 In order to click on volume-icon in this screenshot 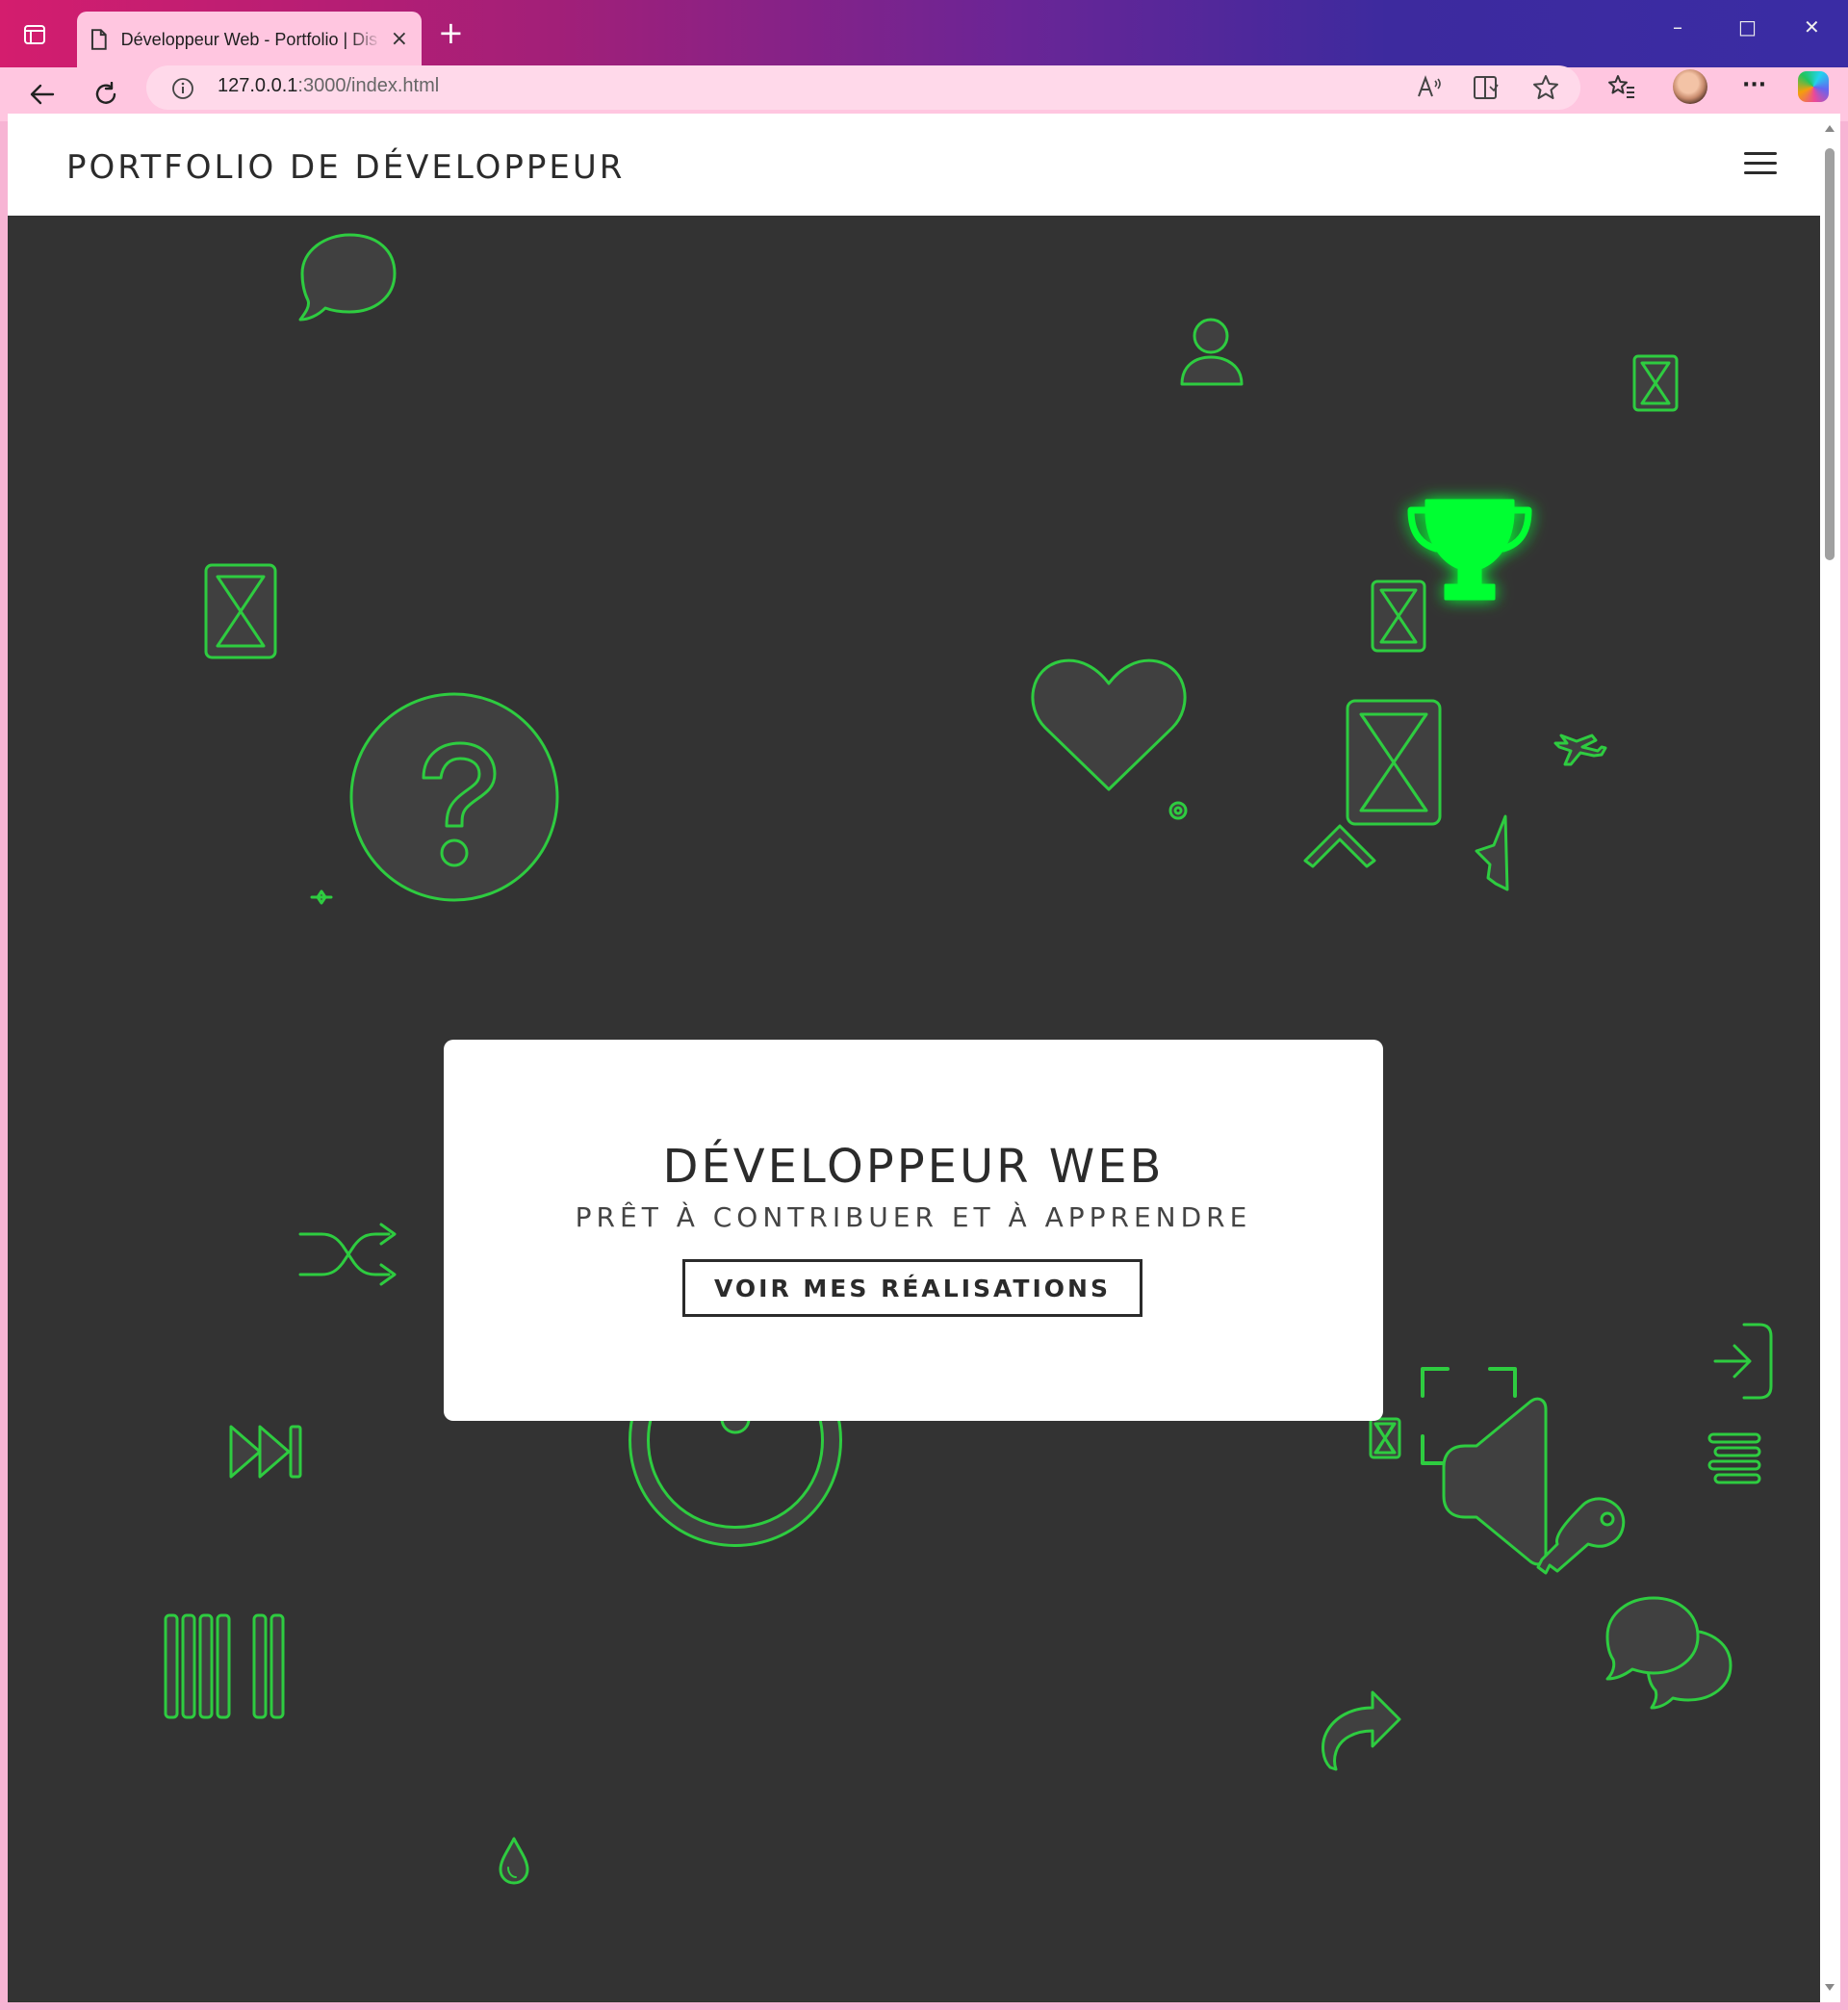, I will do `click(1495, 1481)`.